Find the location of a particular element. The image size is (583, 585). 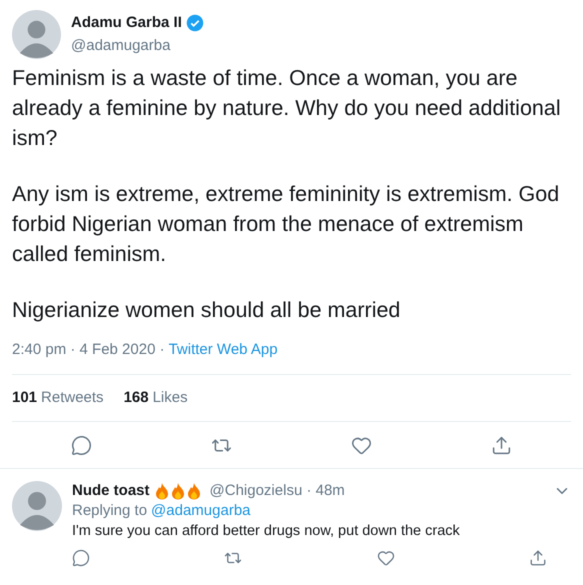

stat-link: 168 Likes is located at coordinates (156, 397).